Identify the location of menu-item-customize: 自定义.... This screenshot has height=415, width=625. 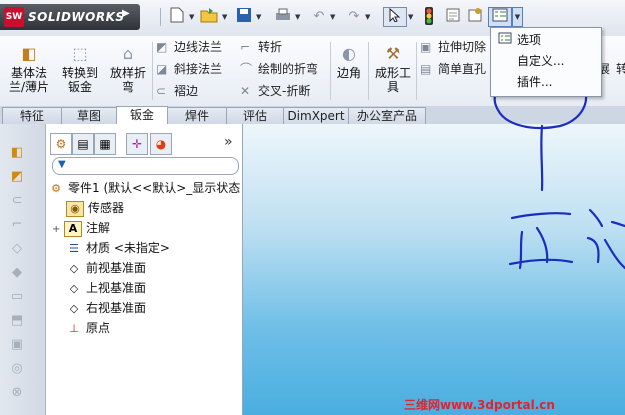
(545, 61).